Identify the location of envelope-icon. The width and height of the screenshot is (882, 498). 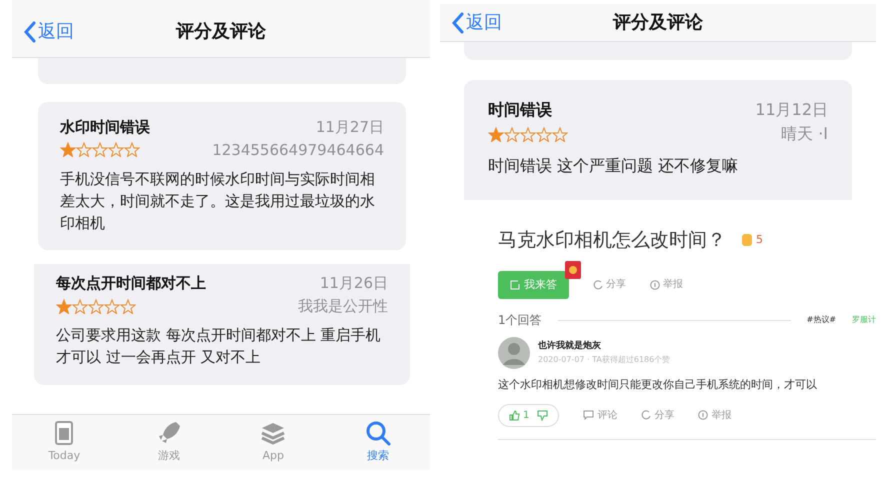
(573, 269).